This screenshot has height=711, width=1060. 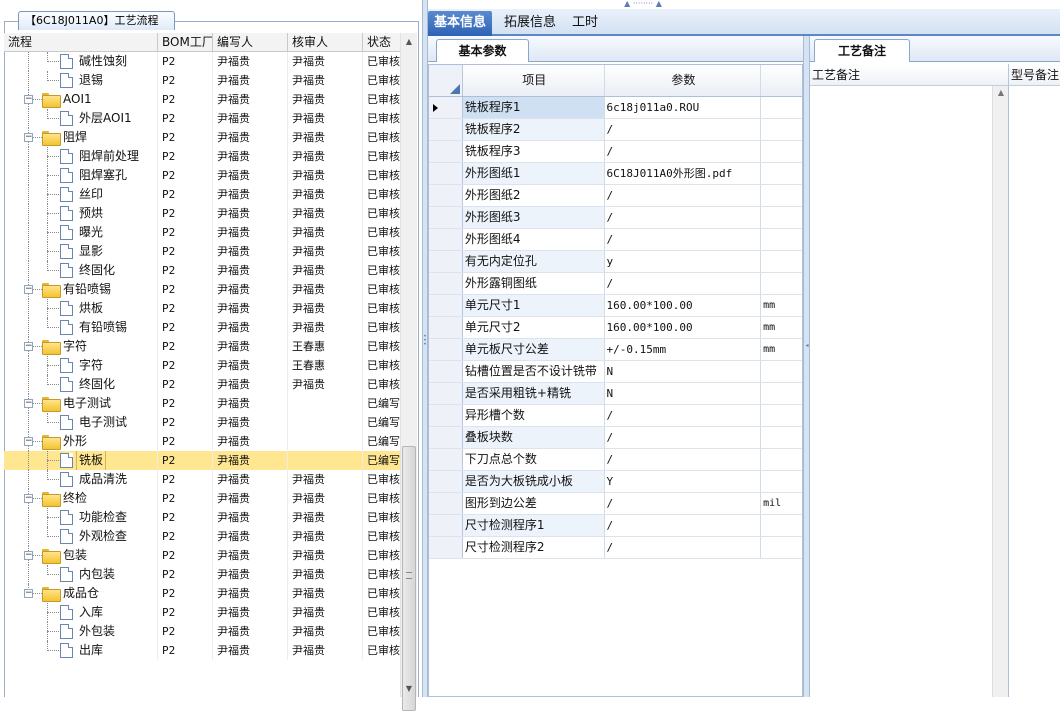 What do you see at coordinates (81, 479) in the screenshot?
I see `tree-node: 成品清洗` at bounding box center [81, 479].